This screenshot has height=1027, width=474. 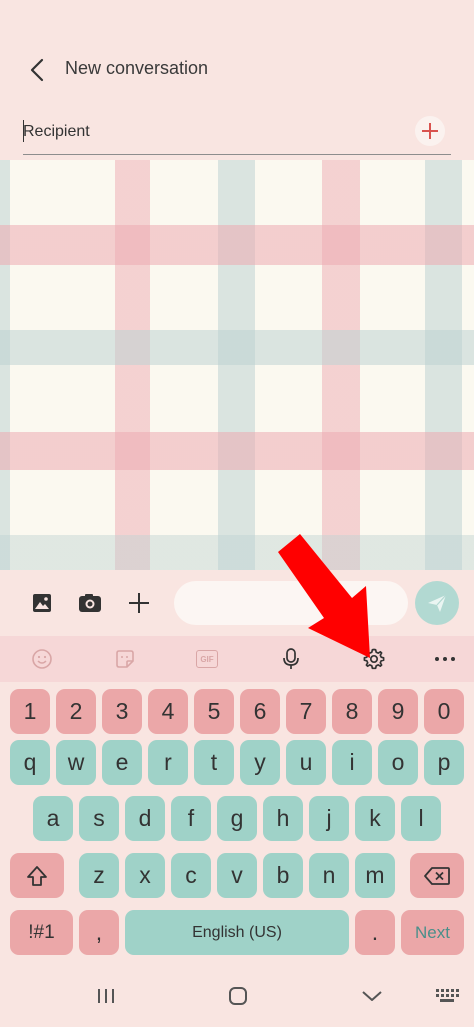 I want to click on recipient-field-container, so click(x=237, y=132).